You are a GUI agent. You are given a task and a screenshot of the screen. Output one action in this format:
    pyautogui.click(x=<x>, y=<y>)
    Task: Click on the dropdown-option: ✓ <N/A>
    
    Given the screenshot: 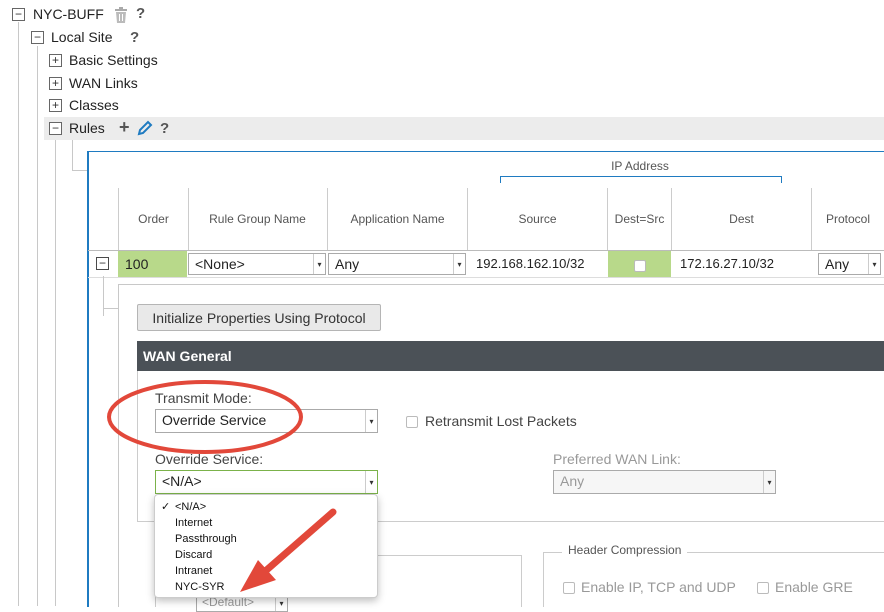 What is the action you would take?
    pyautogui.click(x=266, y=507)
    